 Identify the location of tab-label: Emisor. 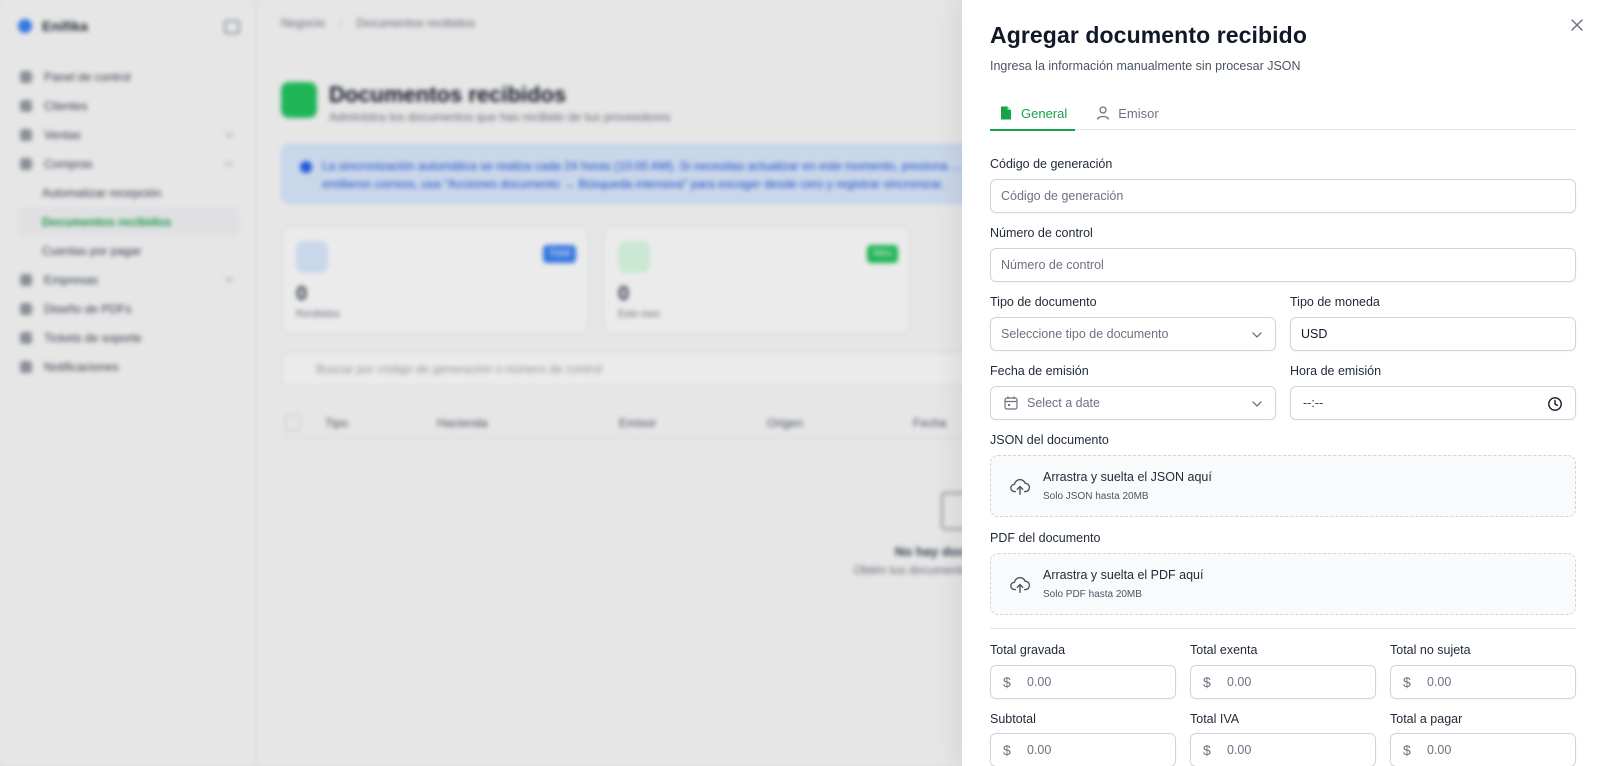
(1138, 113).